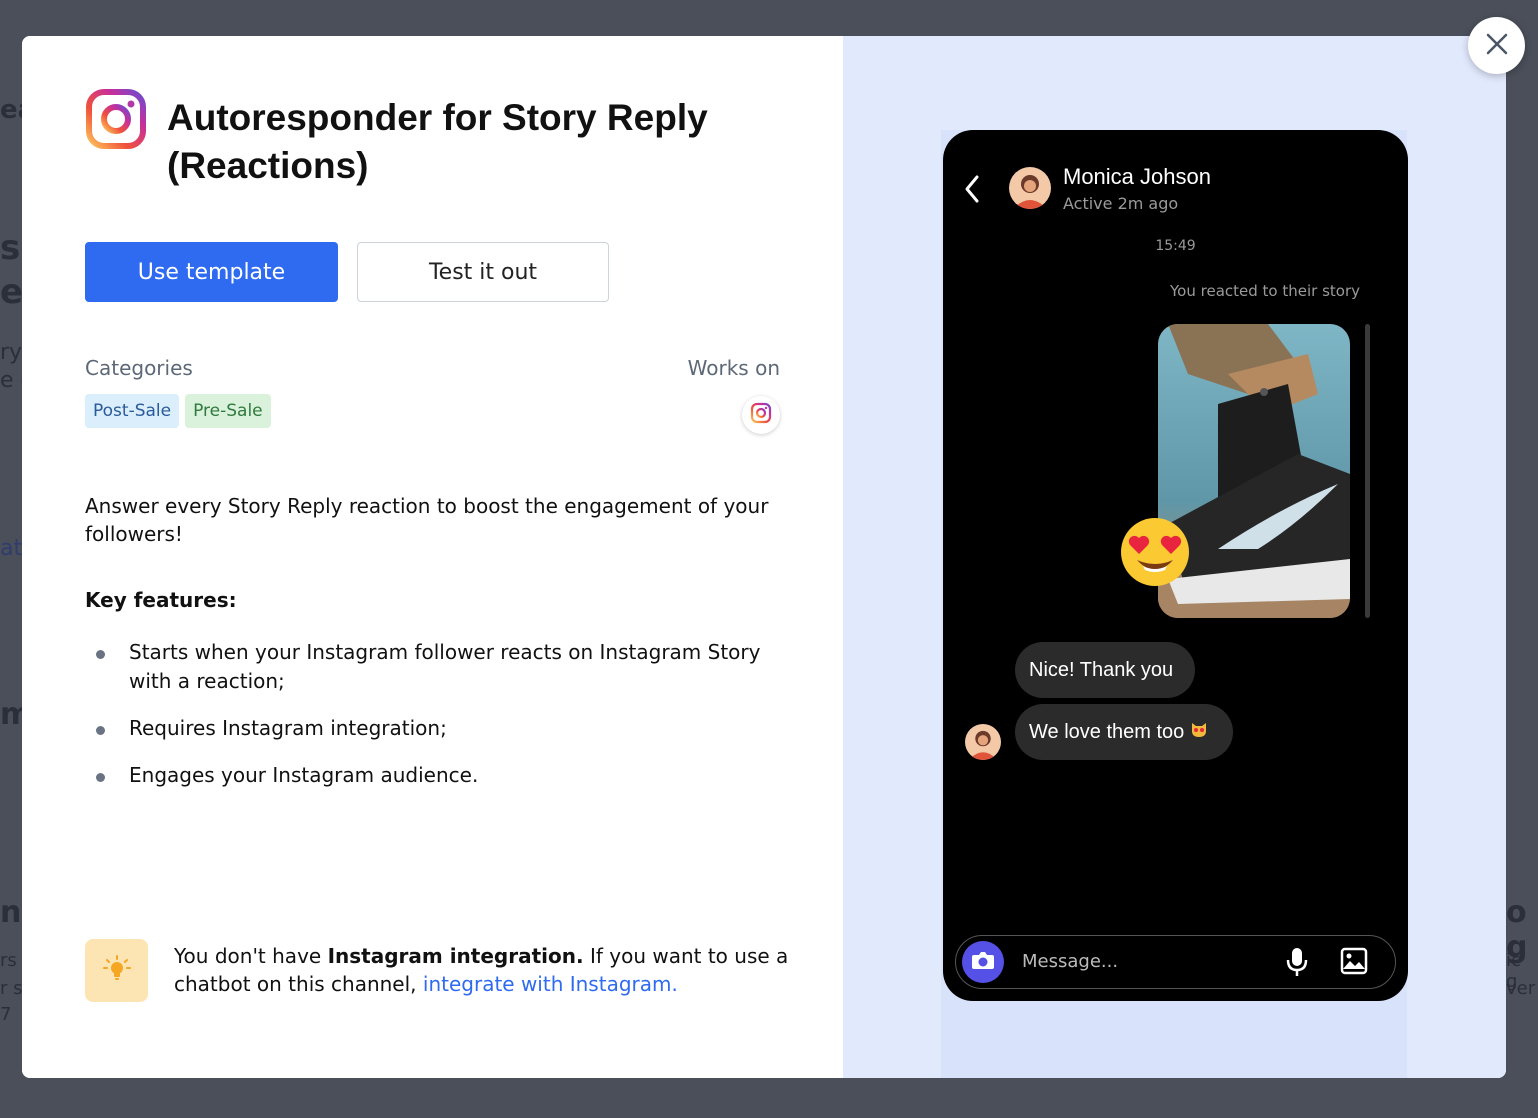 The height and width of the screenshot is (1118, 1538). Describe the element at coordinates (550, 984) in the screenshot. I see `integrate-instagram-link: integrate with Instagram.` at that location.